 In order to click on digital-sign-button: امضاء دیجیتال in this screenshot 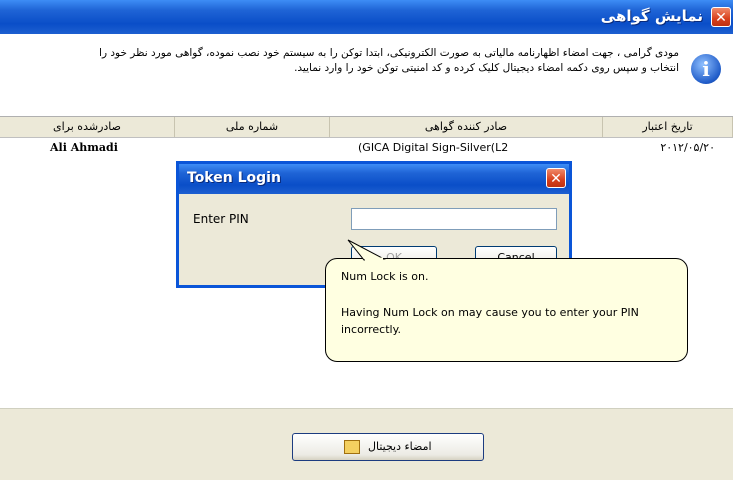, I will do `click(388, 447)`.